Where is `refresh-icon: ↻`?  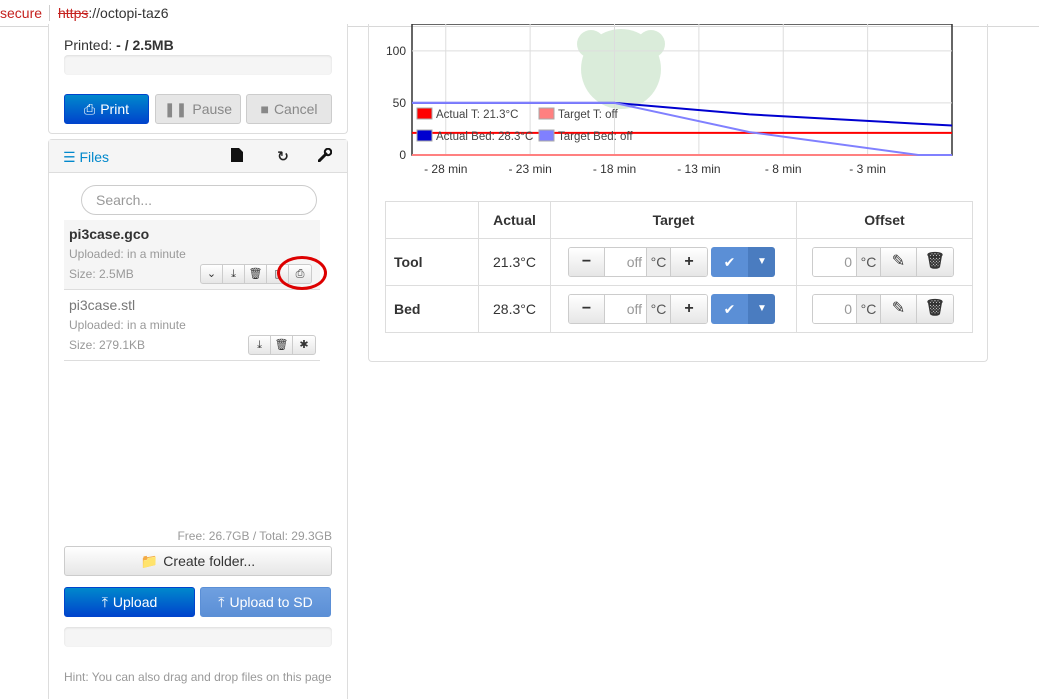 refresh-icon: ↻ is located at coordinates (283, 156).